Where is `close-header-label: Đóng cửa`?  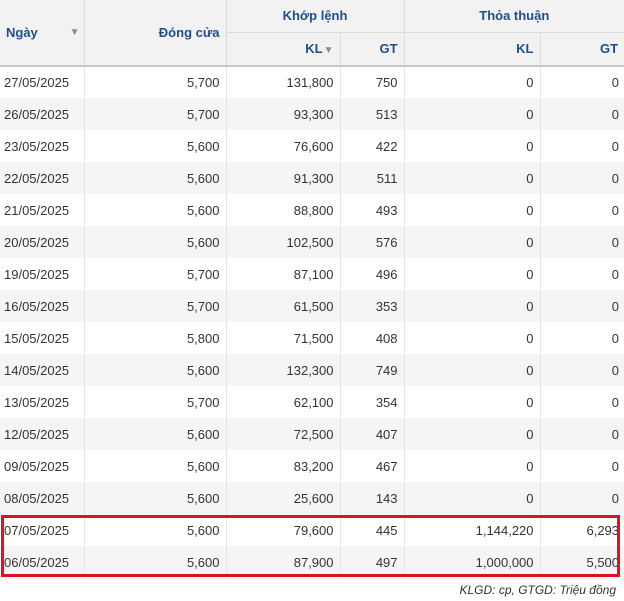 close-header-label: Đóng cửa is located at coordinates (189, 32).